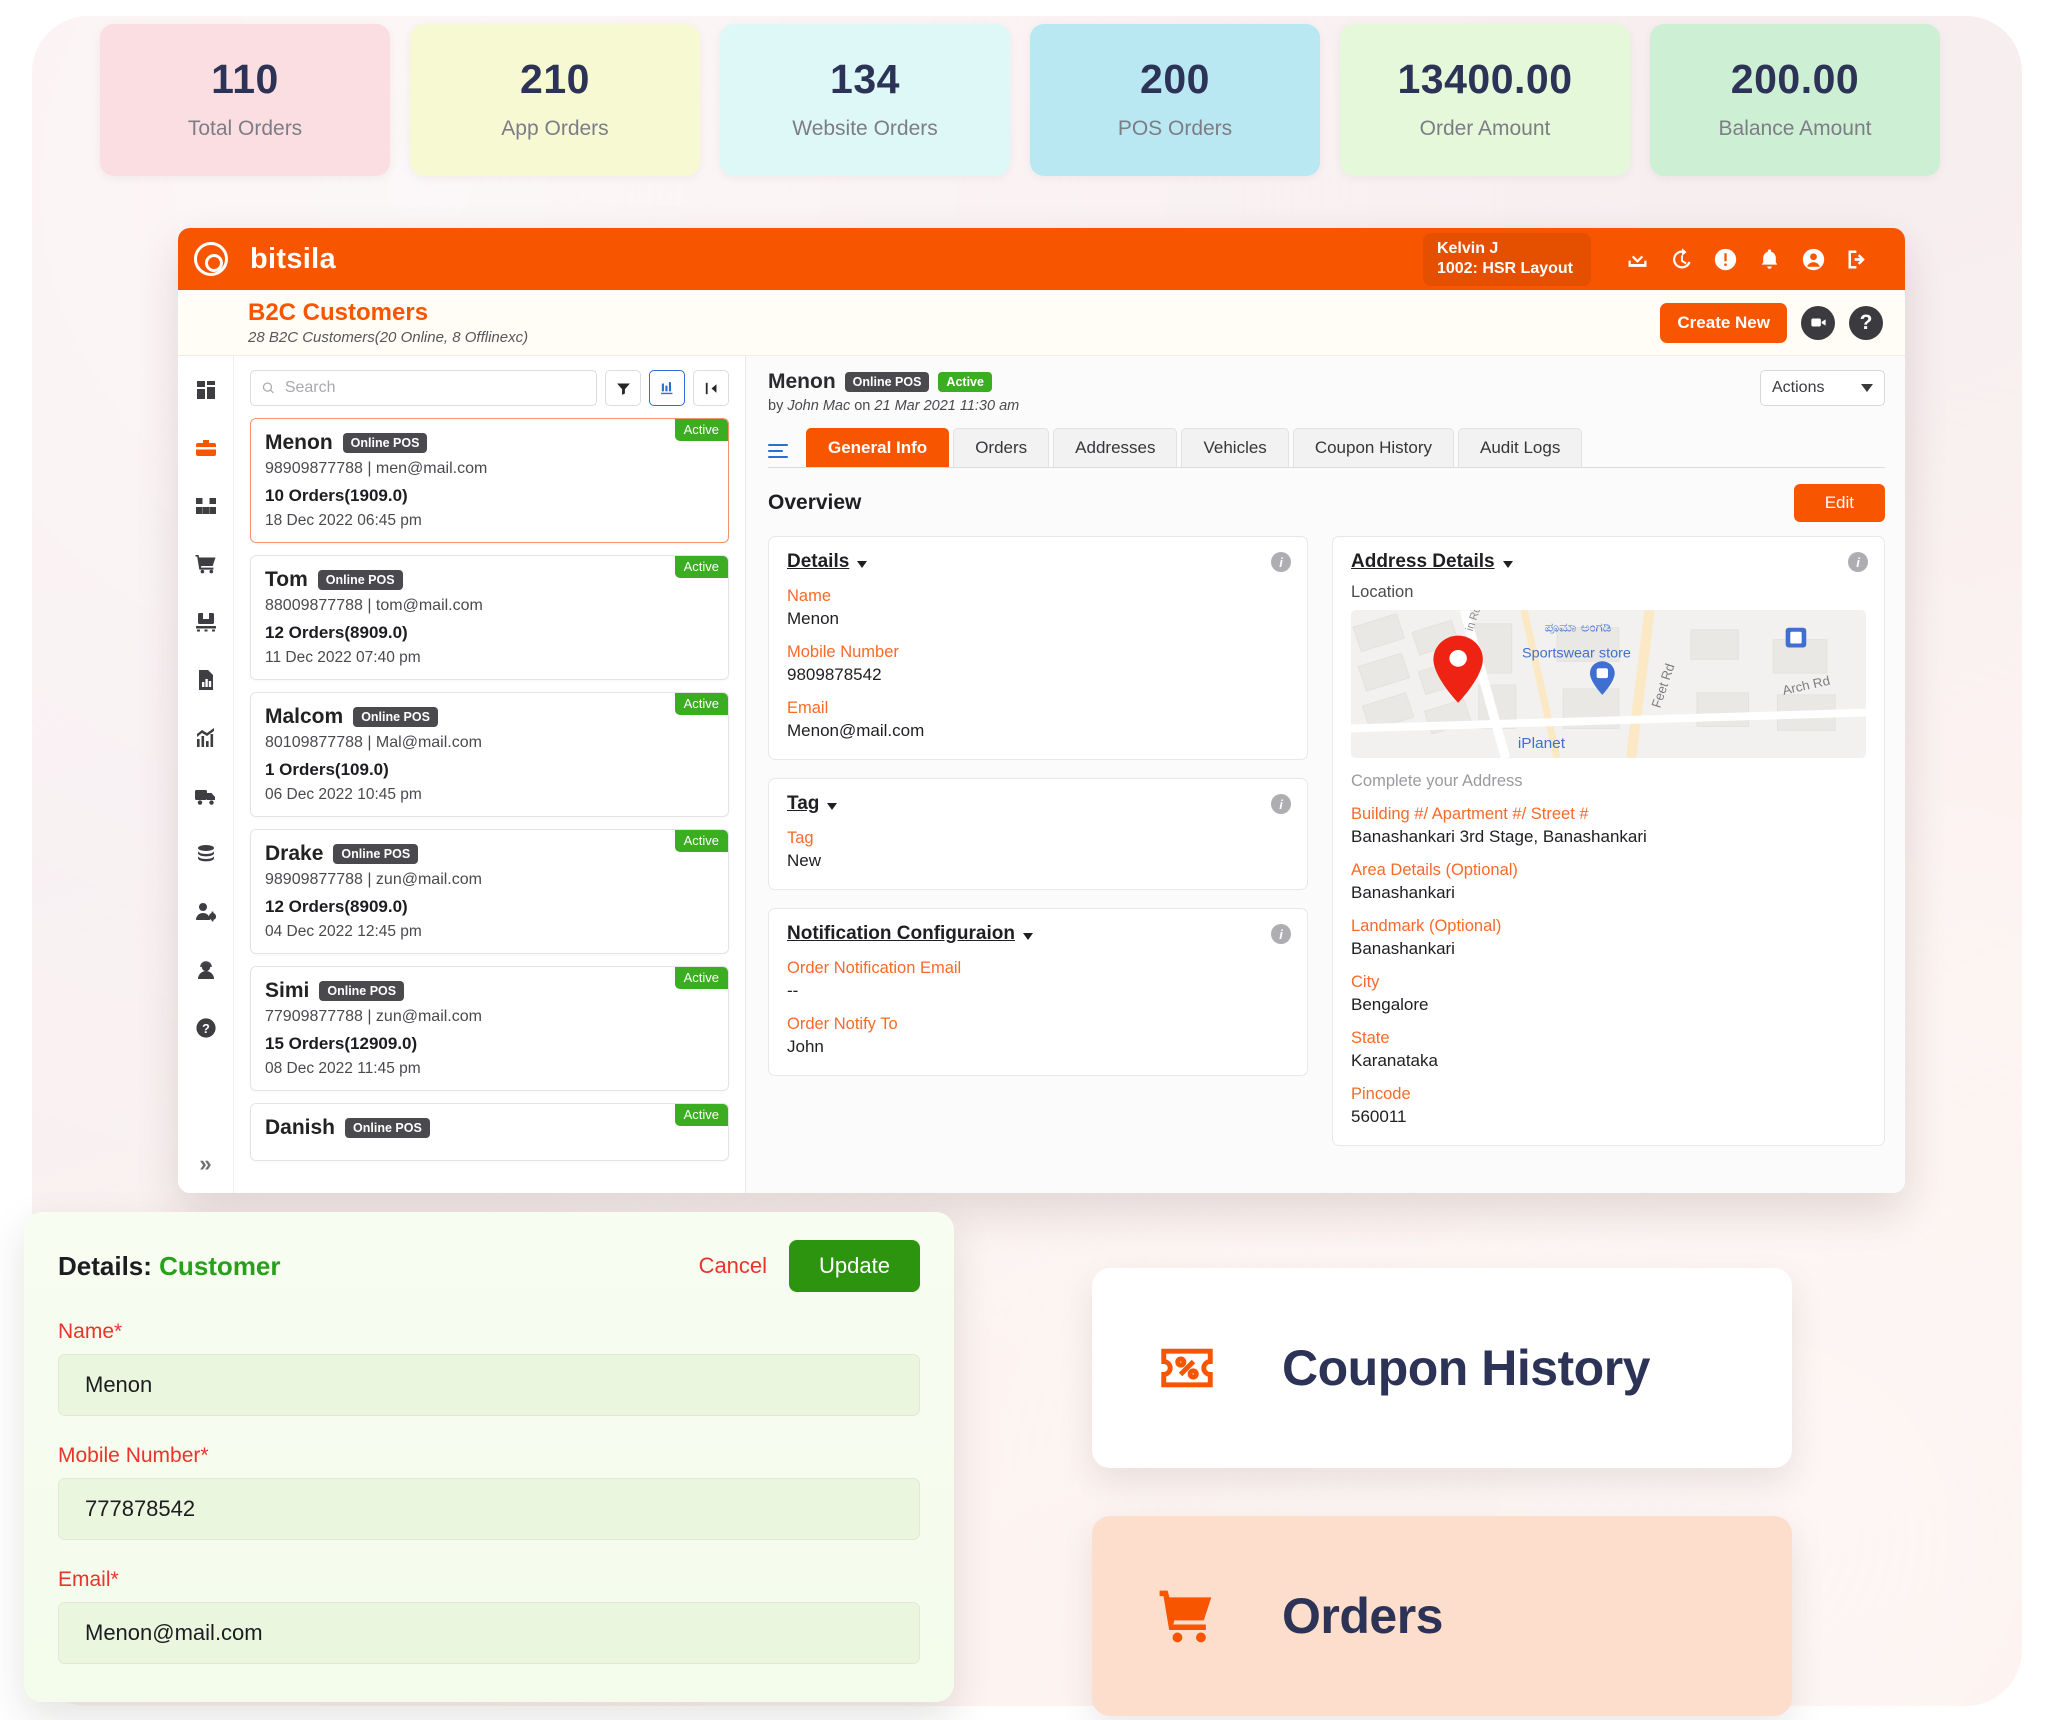 The image size is (2048, 1720). I want to click on form-input: Menon, so click(489, 1385).